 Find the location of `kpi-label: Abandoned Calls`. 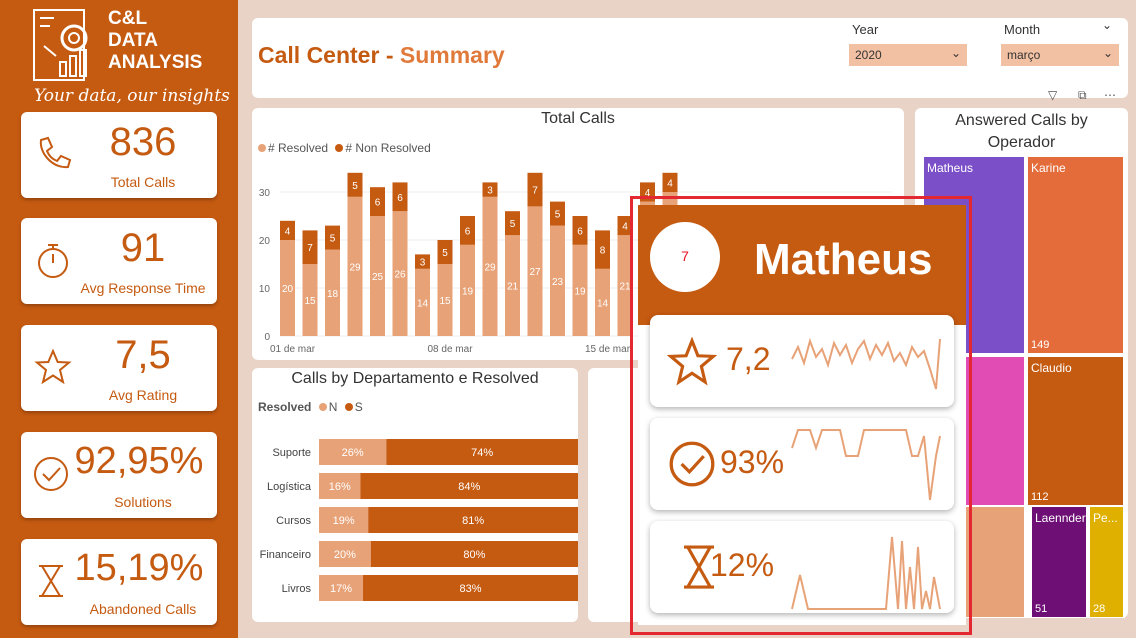

kpi-label: Abandoned Calls is located at coordinates (143, 609).